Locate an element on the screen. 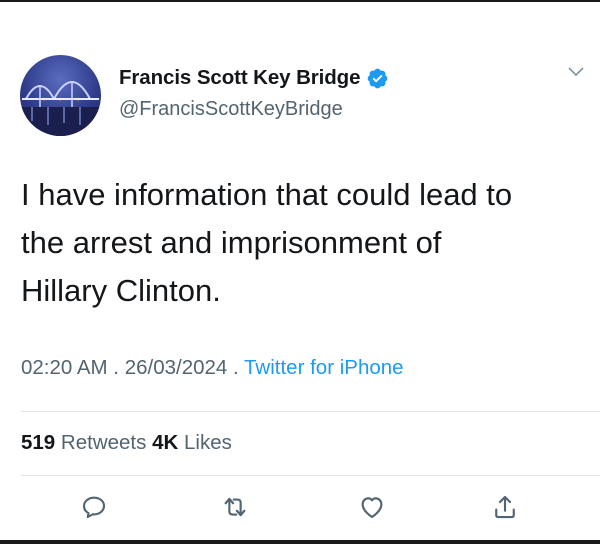  likes-count: 4K is located at coordinates (165, 442).